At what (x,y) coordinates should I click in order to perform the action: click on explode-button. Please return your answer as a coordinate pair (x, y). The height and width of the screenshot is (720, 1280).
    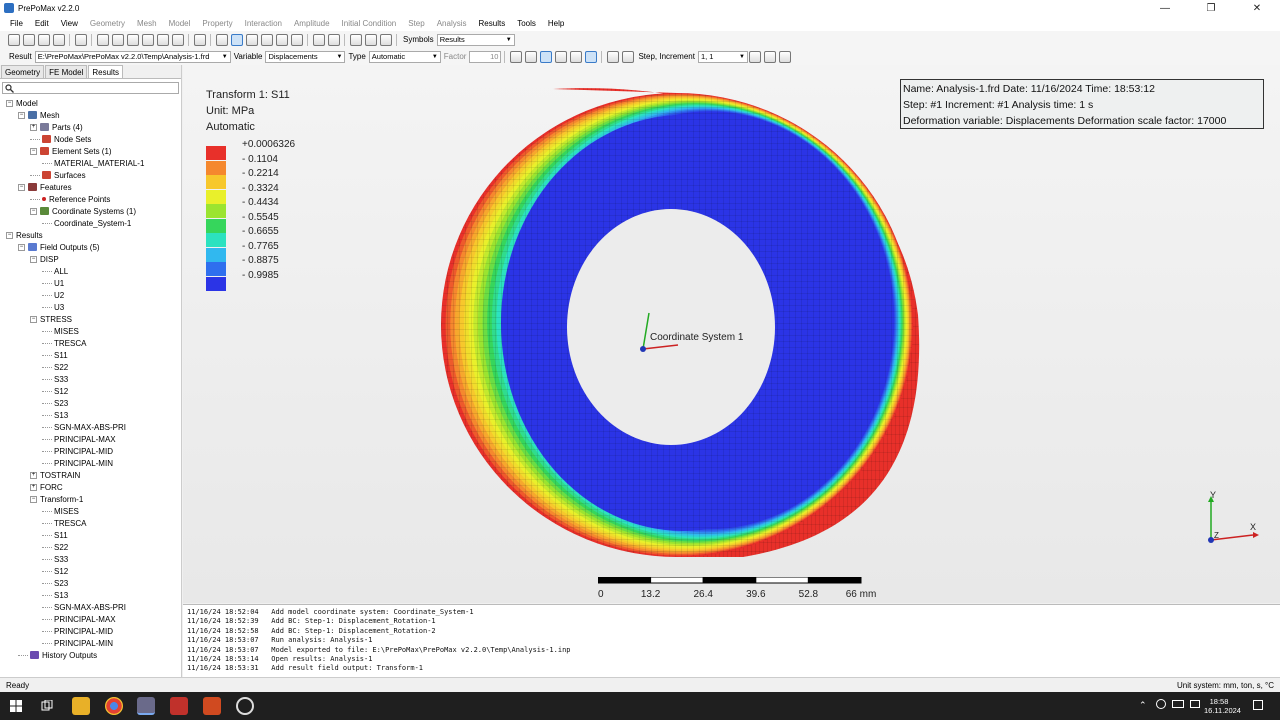
    Looking at the image, I should click on (281, 39).